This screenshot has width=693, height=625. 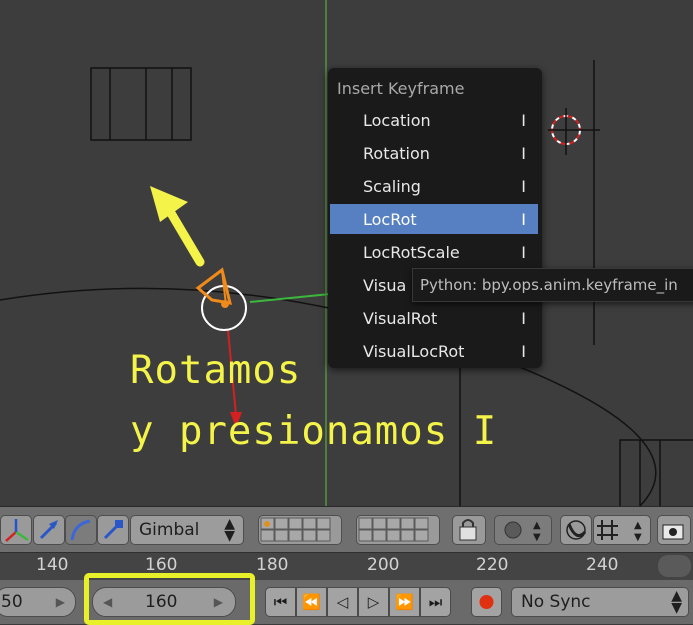 What do you see at coordinates (434, 186) in the screenshot?
I see `menu-item-scaling: Scaling I` at bounding box center [434, 186].